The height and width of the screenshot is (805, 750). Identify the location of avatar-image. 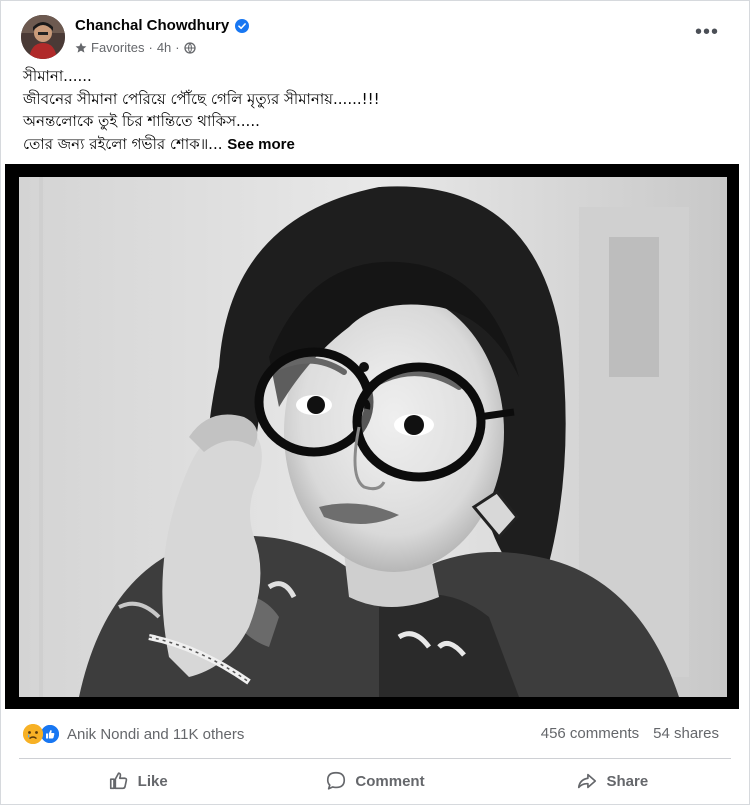
(43, 37).